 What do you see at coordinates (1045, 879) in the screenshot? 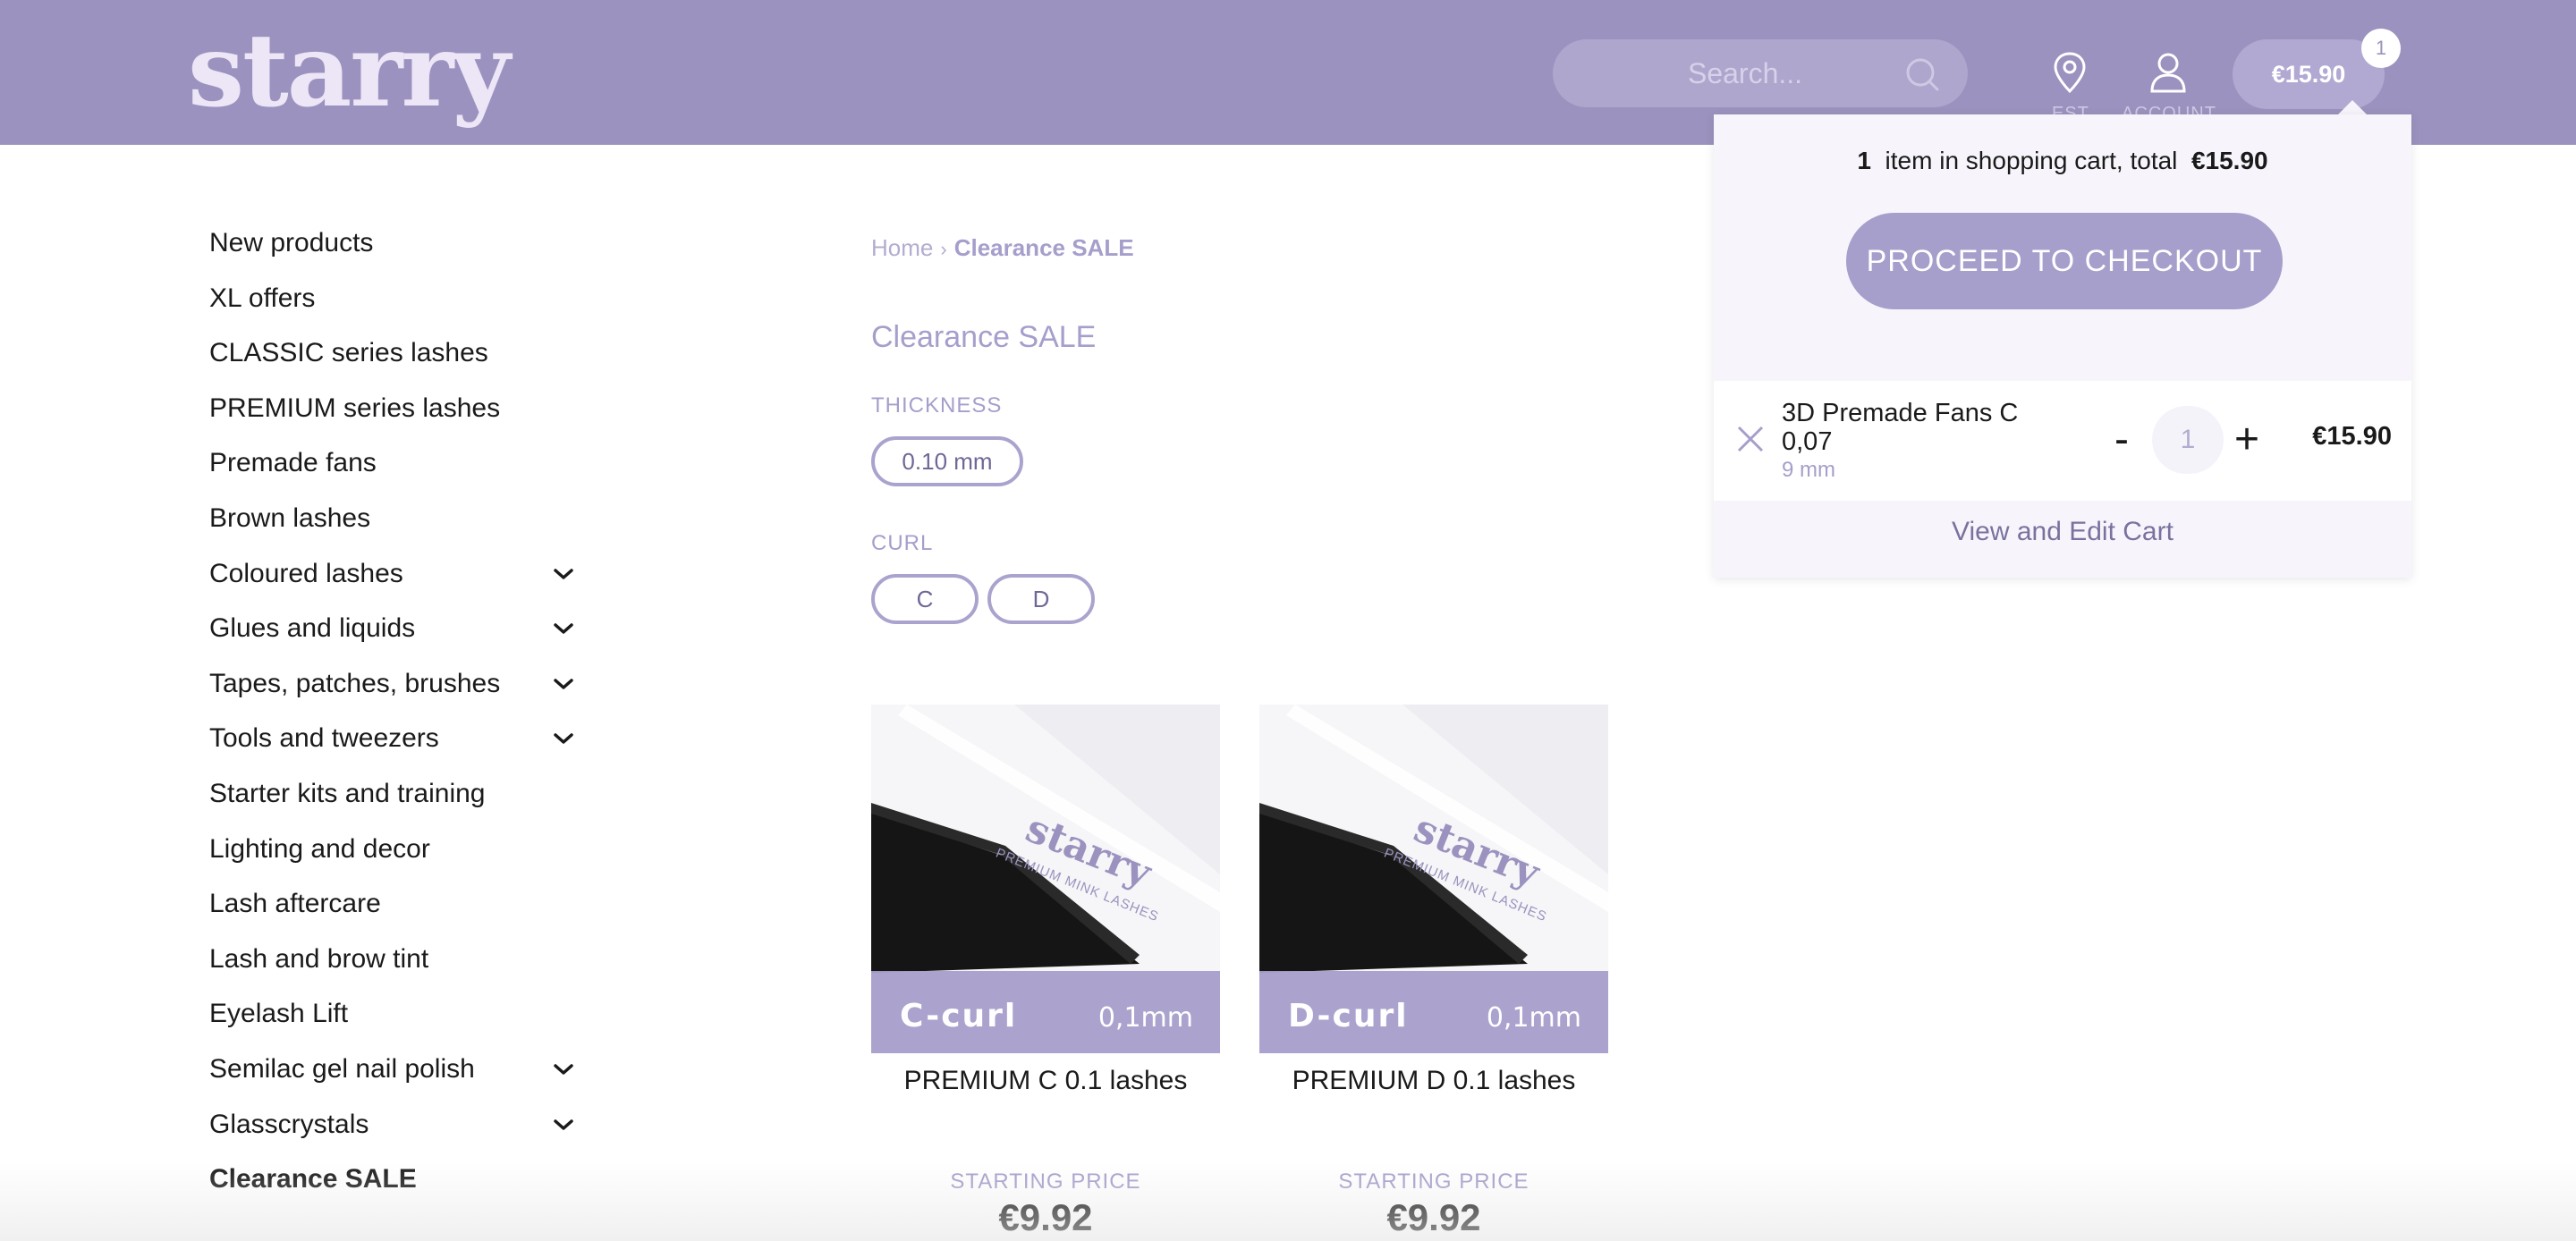
I see `product-image: starry PREMIUM MINK LASHES C-curl 0,1mm` at bounding box center [1045, 879].